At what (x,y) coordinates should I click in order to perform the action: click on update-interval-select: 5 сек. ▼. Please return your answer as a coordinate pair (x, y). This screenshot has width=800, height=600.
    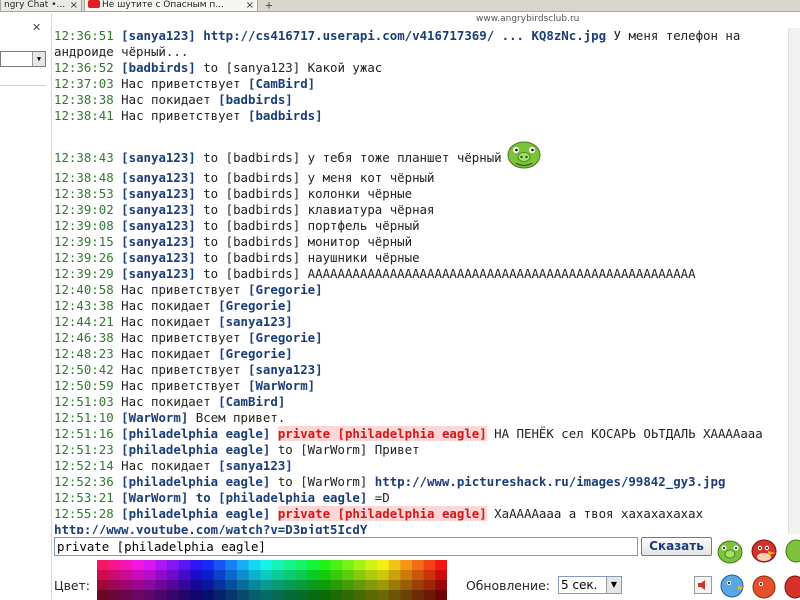
    Looking at the image, I should click on (590, 585).